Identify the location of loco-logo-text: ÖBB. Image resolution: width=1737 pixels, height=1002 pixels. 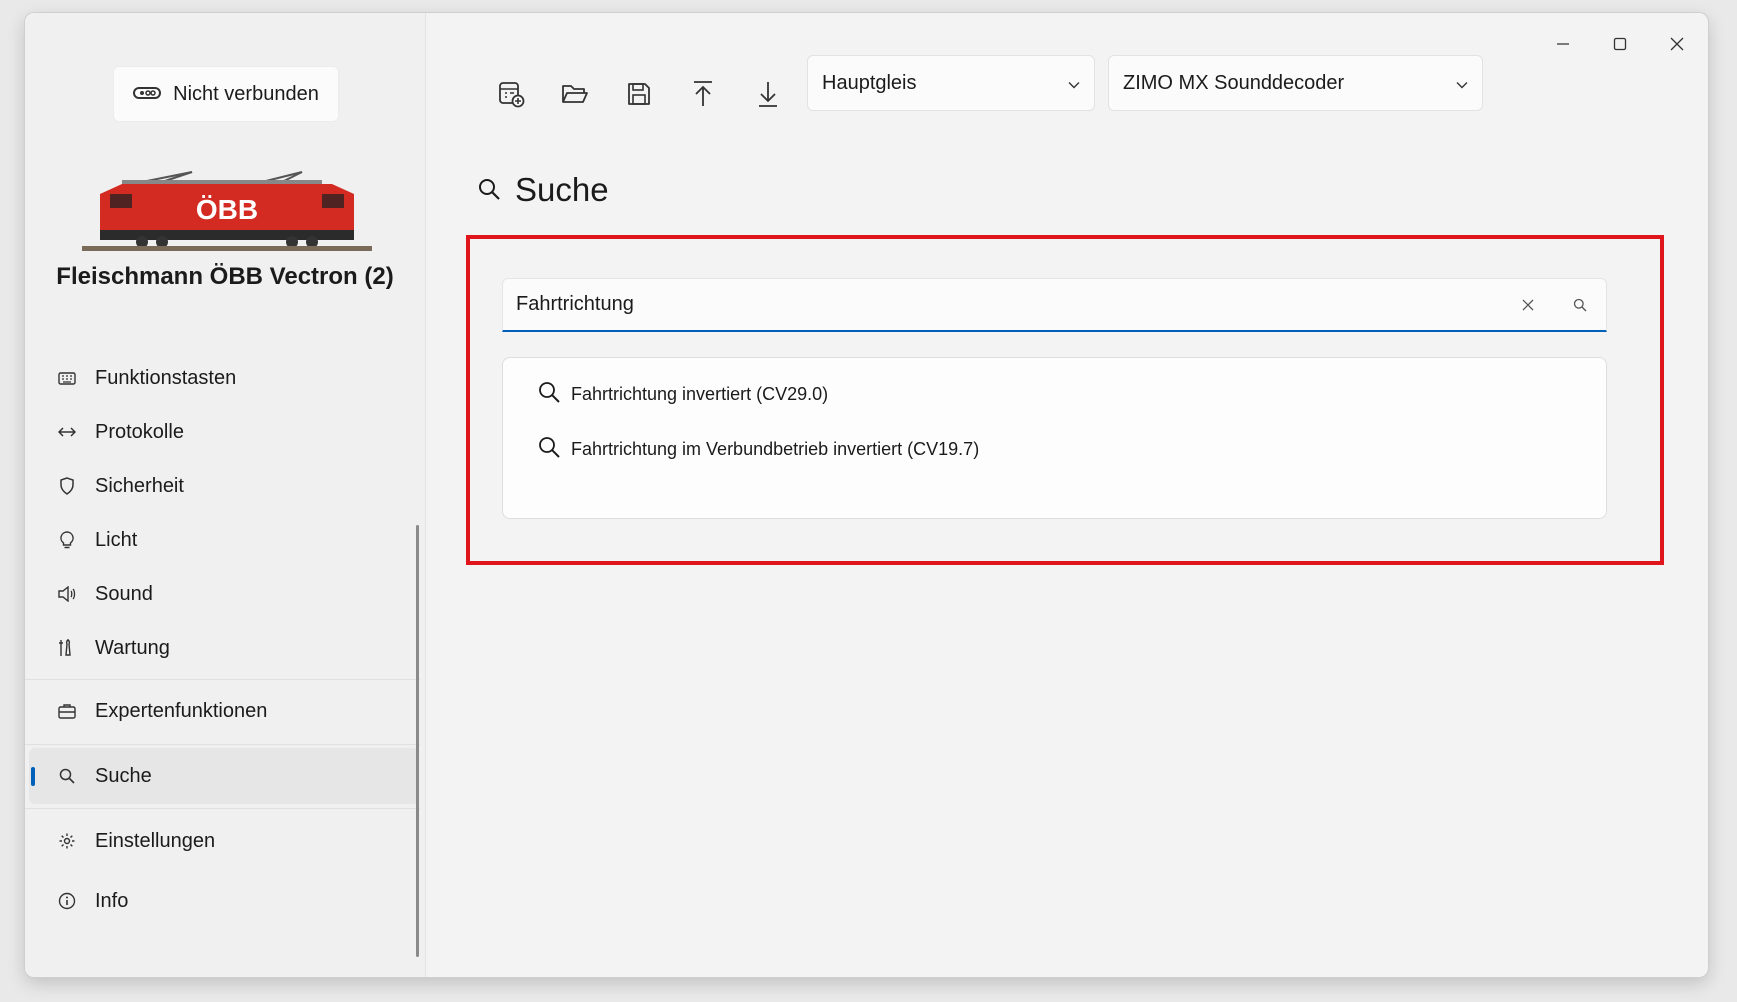
(227, 209).